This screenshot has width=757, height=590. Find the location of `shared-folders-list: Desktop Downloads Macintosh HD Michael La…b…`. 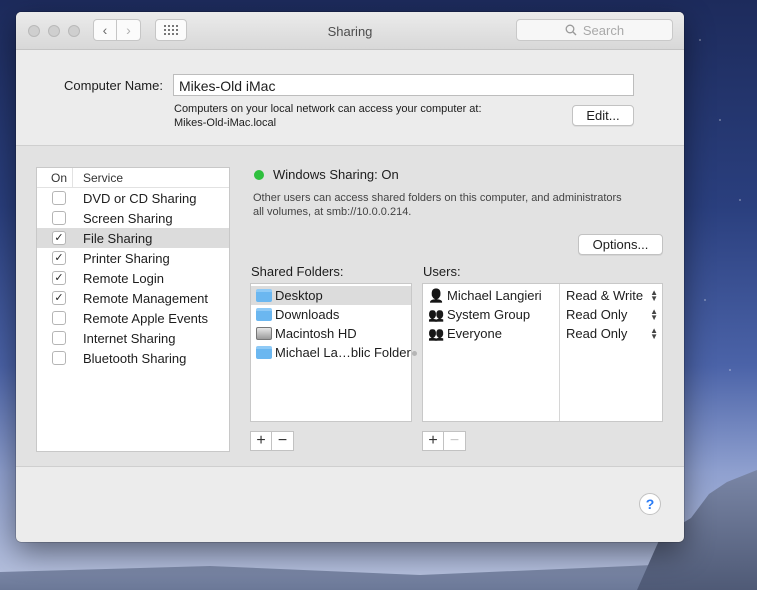

shared-folders-list: Desktop Downloads Macintosh HD Michael La…b… is located at coordinates (331, 352).